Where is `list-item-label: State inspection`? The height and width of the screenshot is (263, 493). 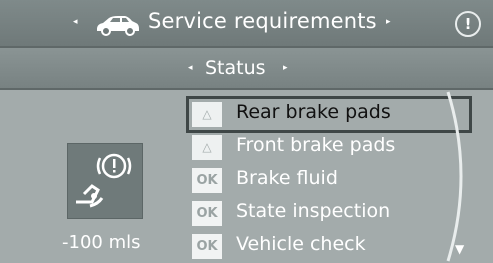
list-item-label: State inspection is located at coordinates (313, 211).